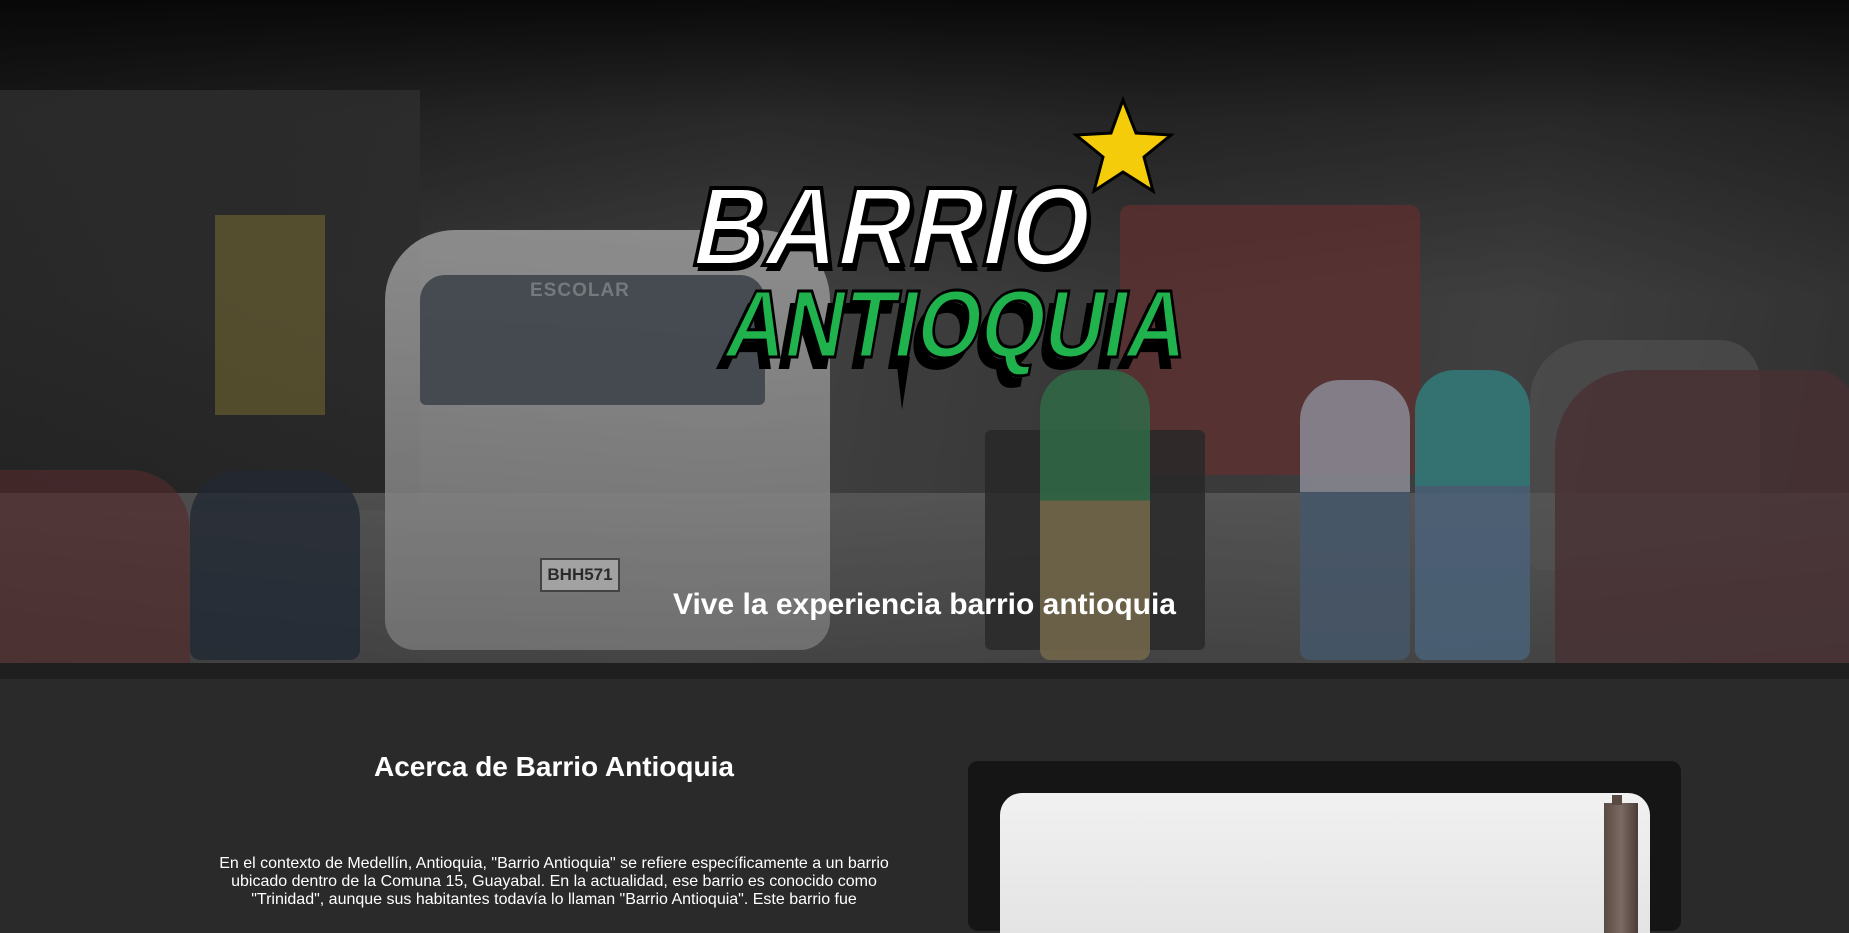 The image size is (1849, 933). I want to click on about-image, so click(1325, 863).